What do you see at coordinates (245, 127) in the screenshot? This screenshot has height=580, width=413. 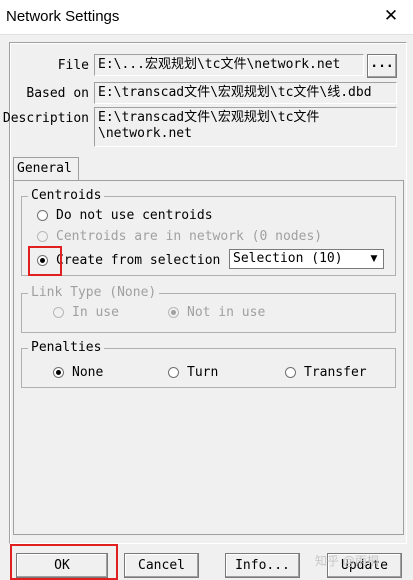 I see `description-field: E:\transcad文件\宏观规划\tc文件 \network.net` at bounding box center [245, 127].